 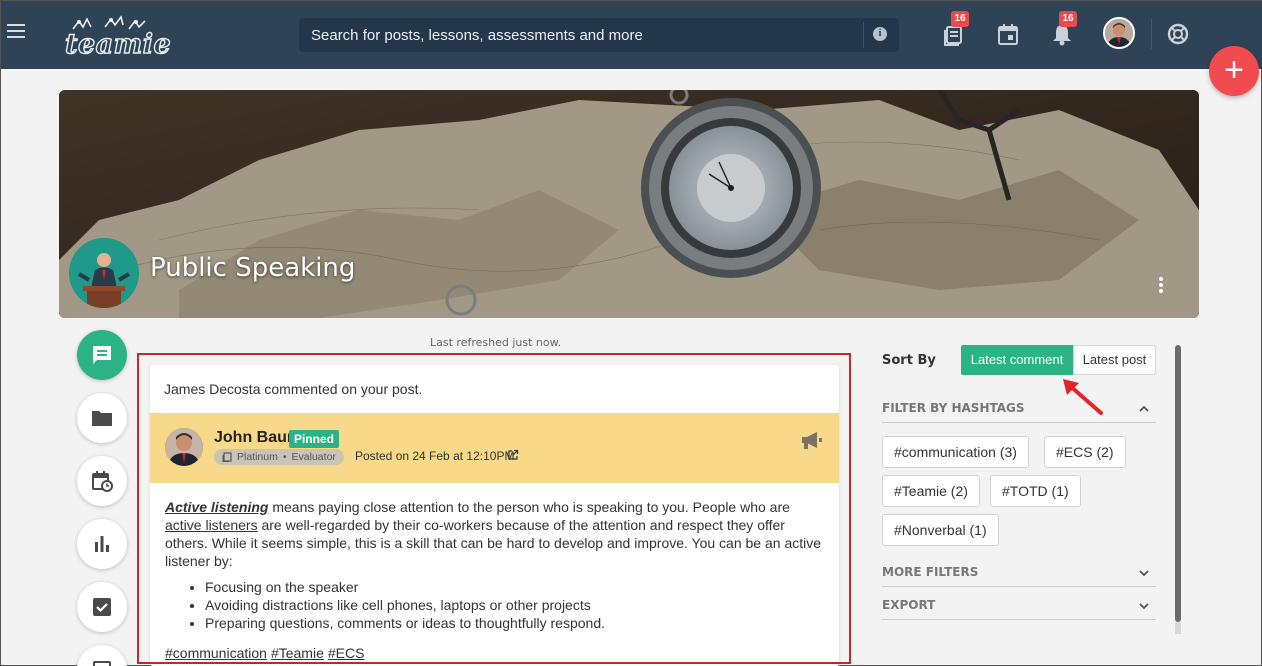 I want to click on rail-planner-button, so click(x=102, y=481).